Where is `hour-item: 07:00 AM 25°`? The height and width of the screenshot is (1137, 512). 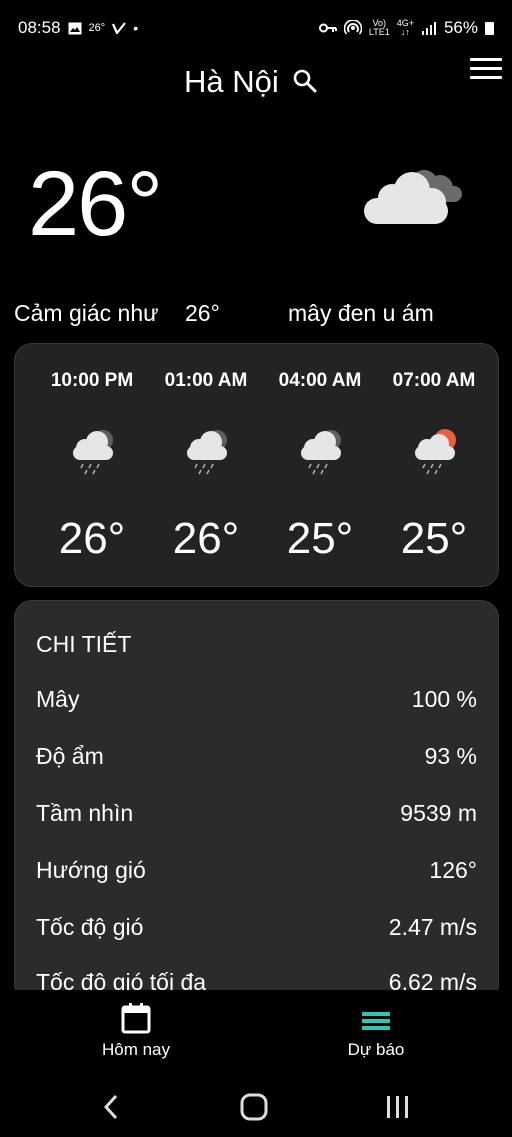 hour-item: 07:00 AM 25° is located at coordinates (434, 465).